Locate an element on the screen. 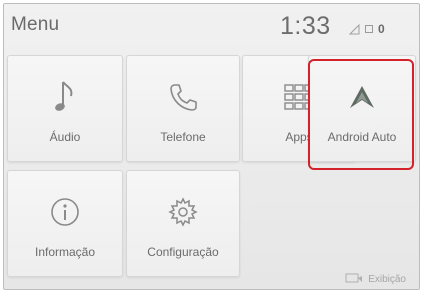 The height and width of the screenshot is (293, 423). tile-telefone: Telefone is located at coordinates (183, 108).